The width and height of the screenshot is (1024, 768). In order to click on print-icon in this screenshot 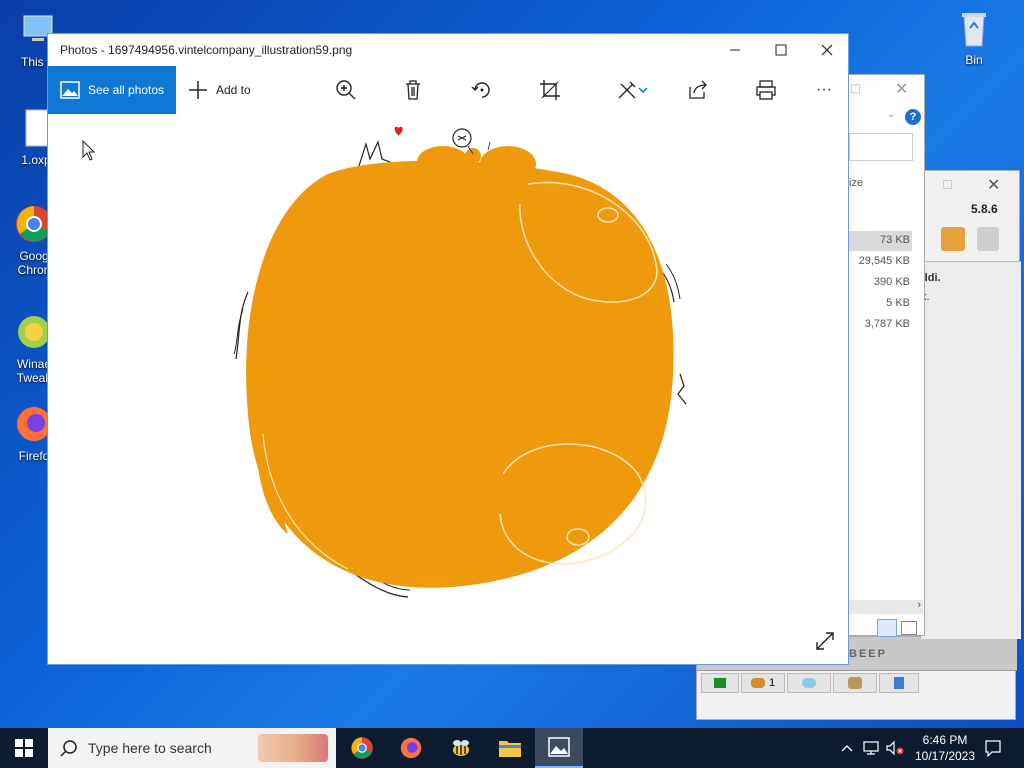, I will do `click(766, 90)`.